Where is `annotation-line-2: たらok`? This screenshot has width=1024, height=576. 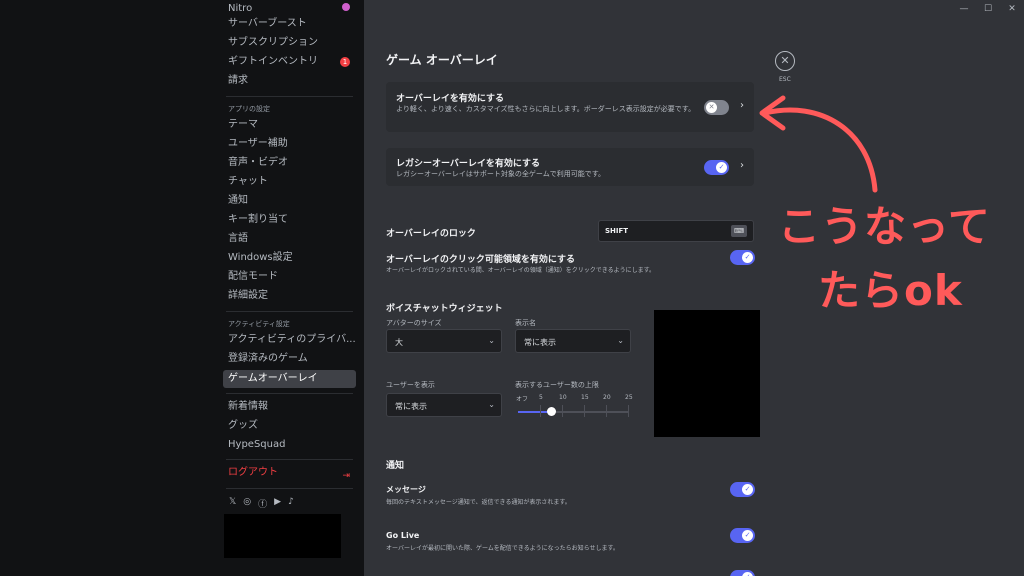
annotation-line-2: たらok is located at coordinates (890, 290).